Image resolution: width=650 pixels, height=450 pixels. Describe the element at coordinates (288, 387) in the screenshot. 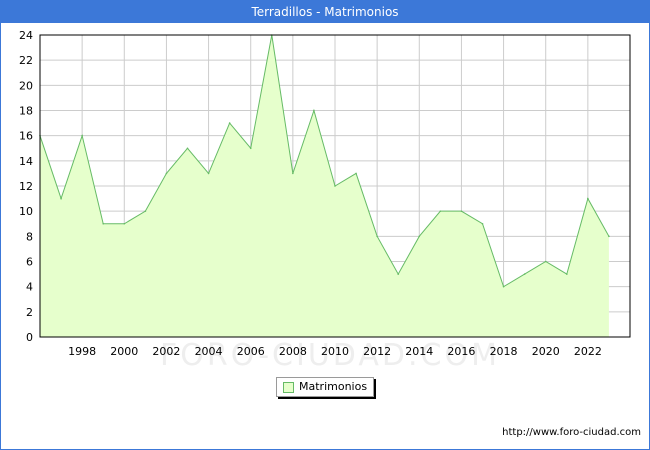

I see `legend-swatch` at that location.